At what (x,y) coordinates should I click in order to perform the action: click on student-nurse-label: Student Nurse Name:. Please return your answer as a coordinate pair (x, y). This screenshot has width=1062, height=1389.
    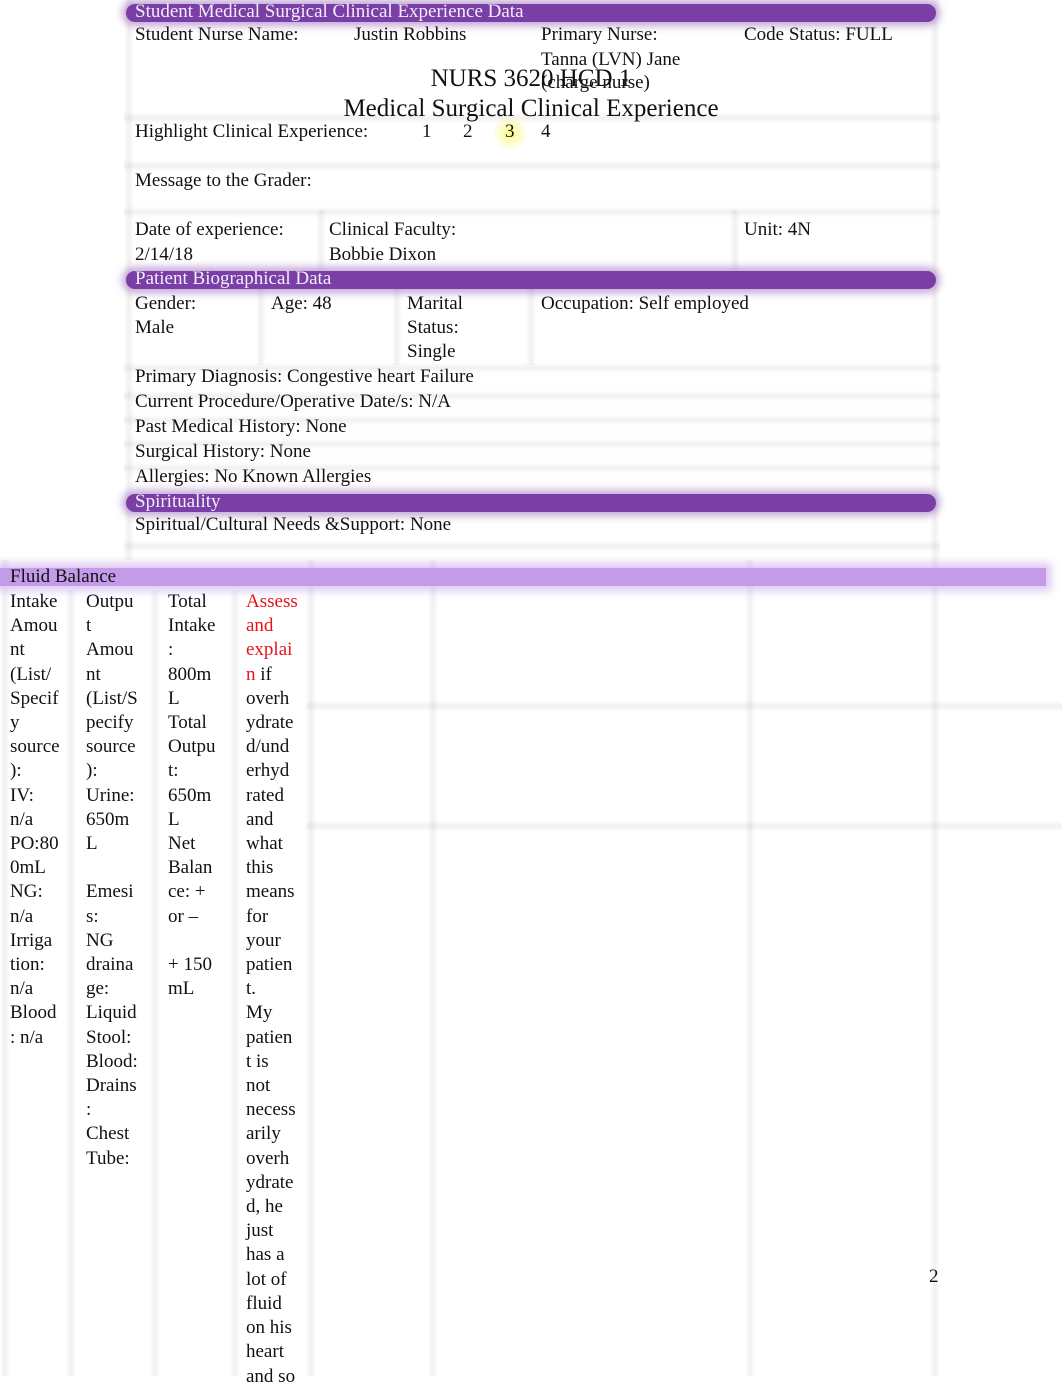
    Looking at the image, I should click on (217, 34).